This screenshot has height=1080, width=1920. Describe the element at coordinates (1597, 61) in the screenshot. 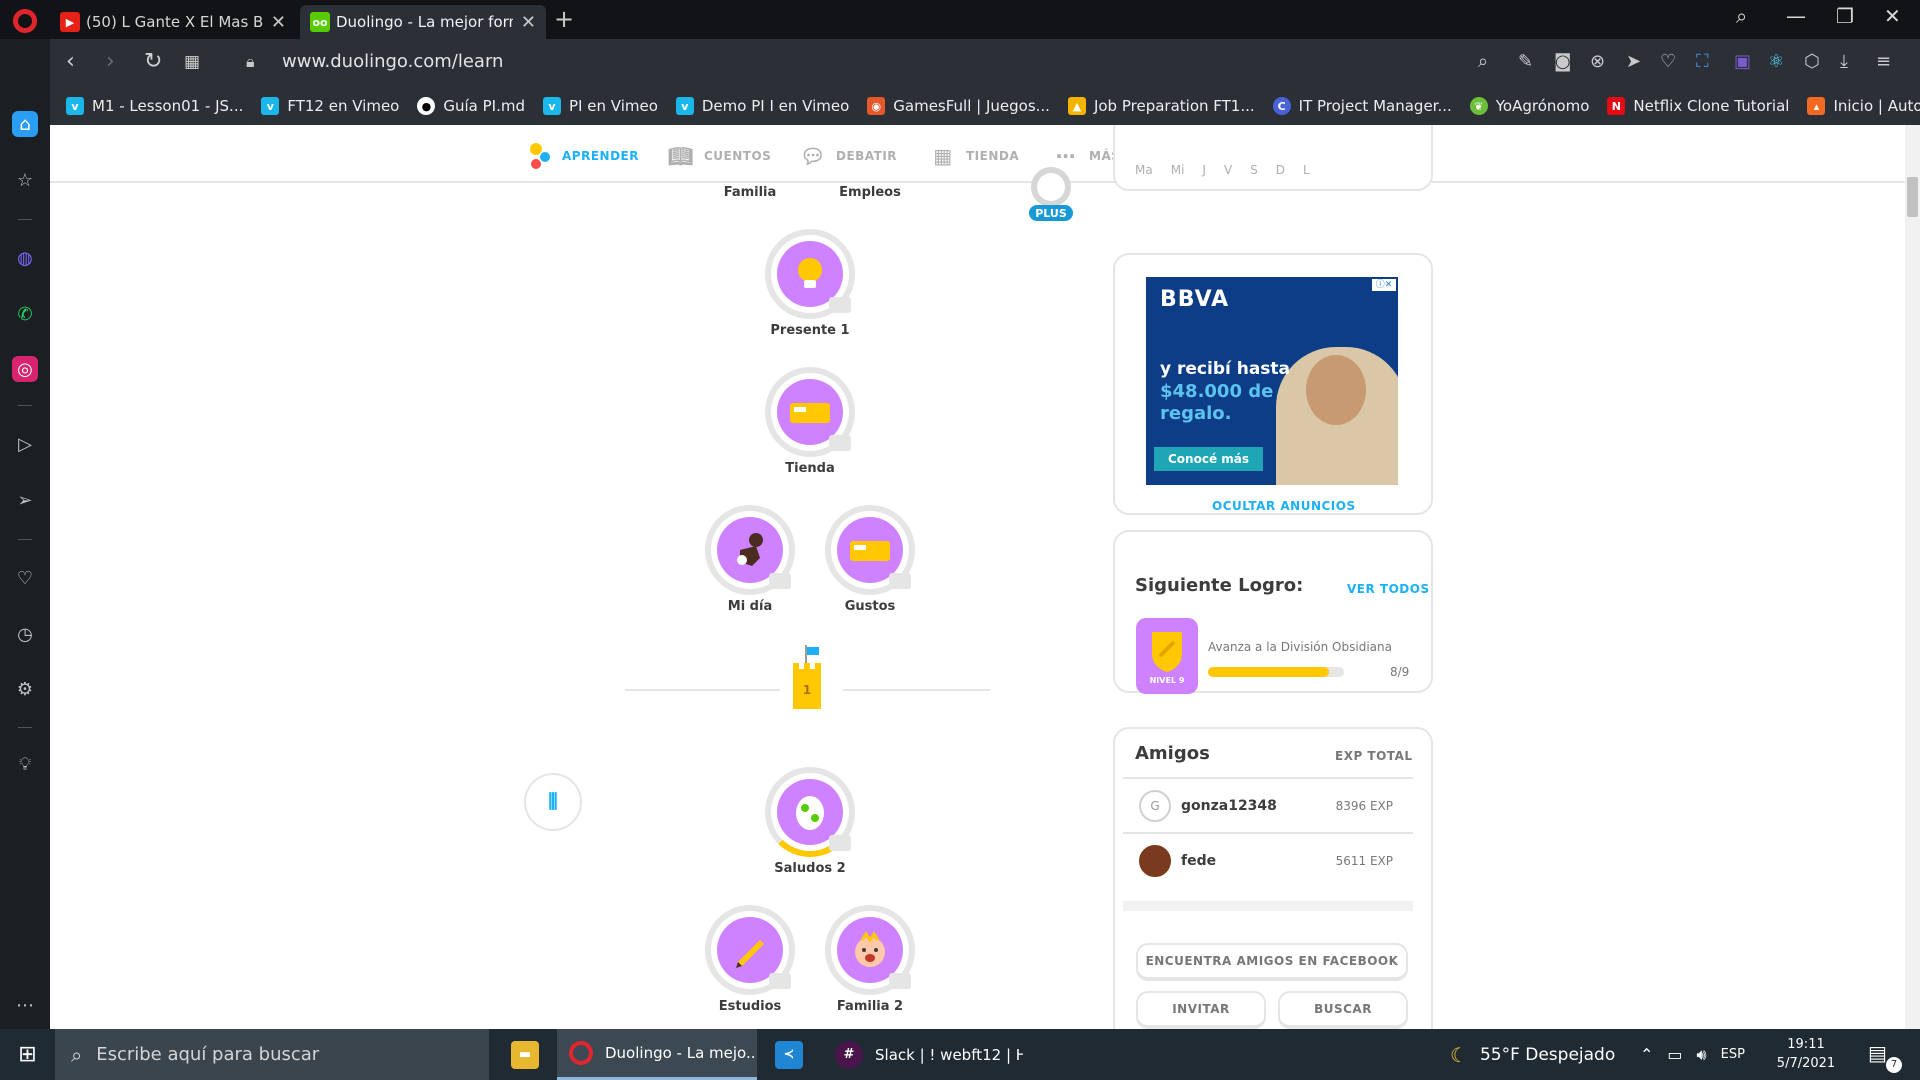

I see `block-icon: ⊗` at that location.